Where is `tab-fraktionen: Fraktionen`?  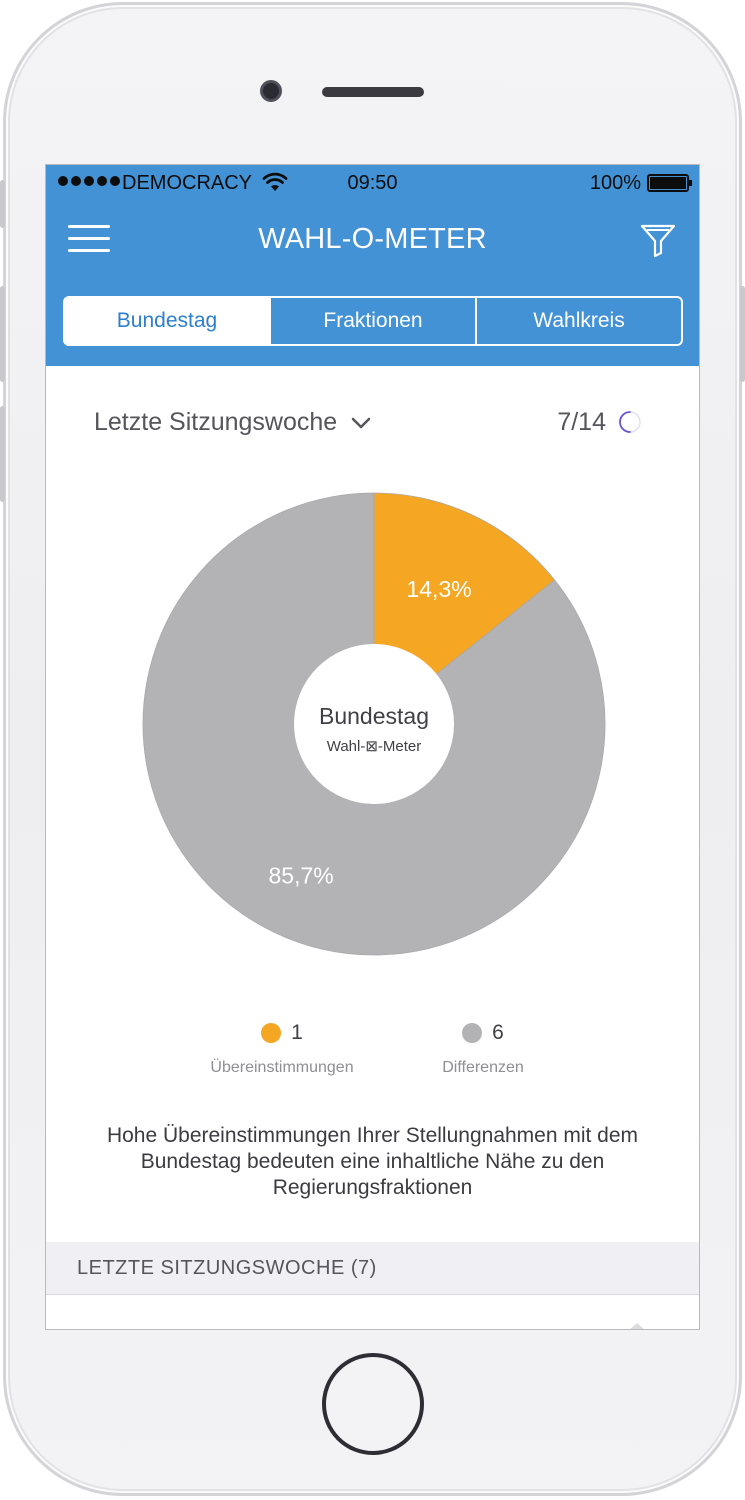 tab-fraktionen: Fraktionen is located at coordinates (372, 321).